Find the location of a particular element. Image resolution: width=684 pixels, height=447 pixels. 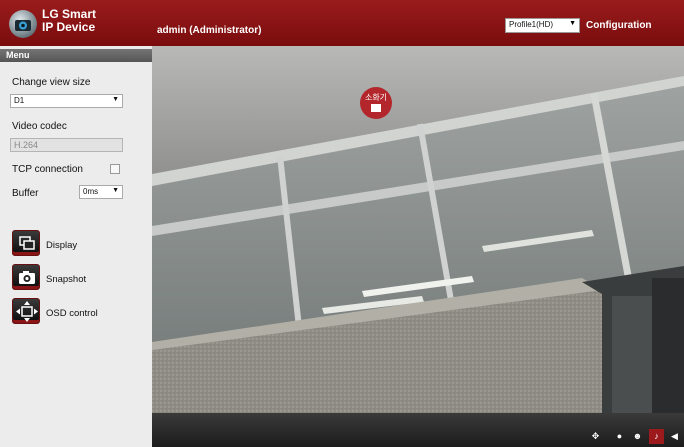

tcp-connection-checkbox is located at coordinates (115, 169).